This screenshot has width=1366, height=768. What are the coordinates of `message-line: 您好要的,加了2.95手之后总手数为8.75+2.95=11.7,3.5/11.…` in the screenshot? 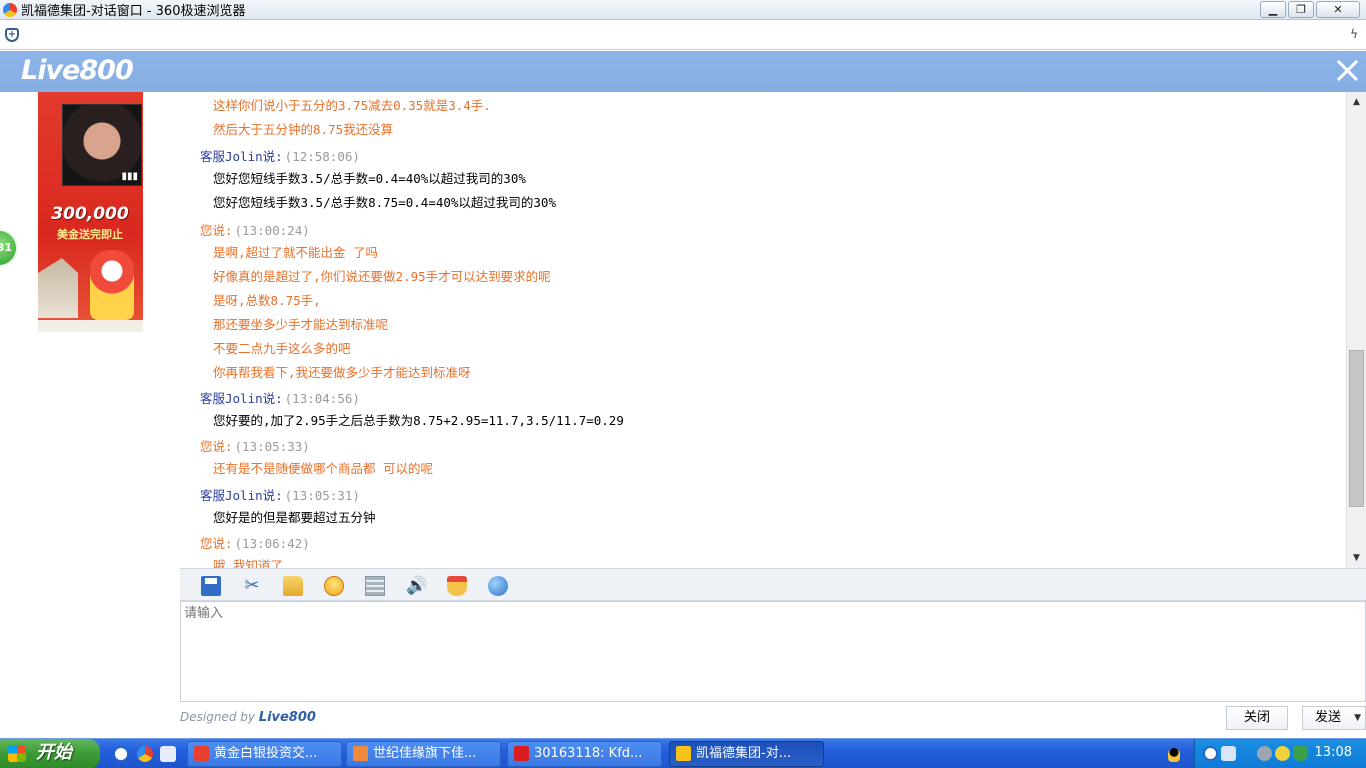 It's located at (418, 420).